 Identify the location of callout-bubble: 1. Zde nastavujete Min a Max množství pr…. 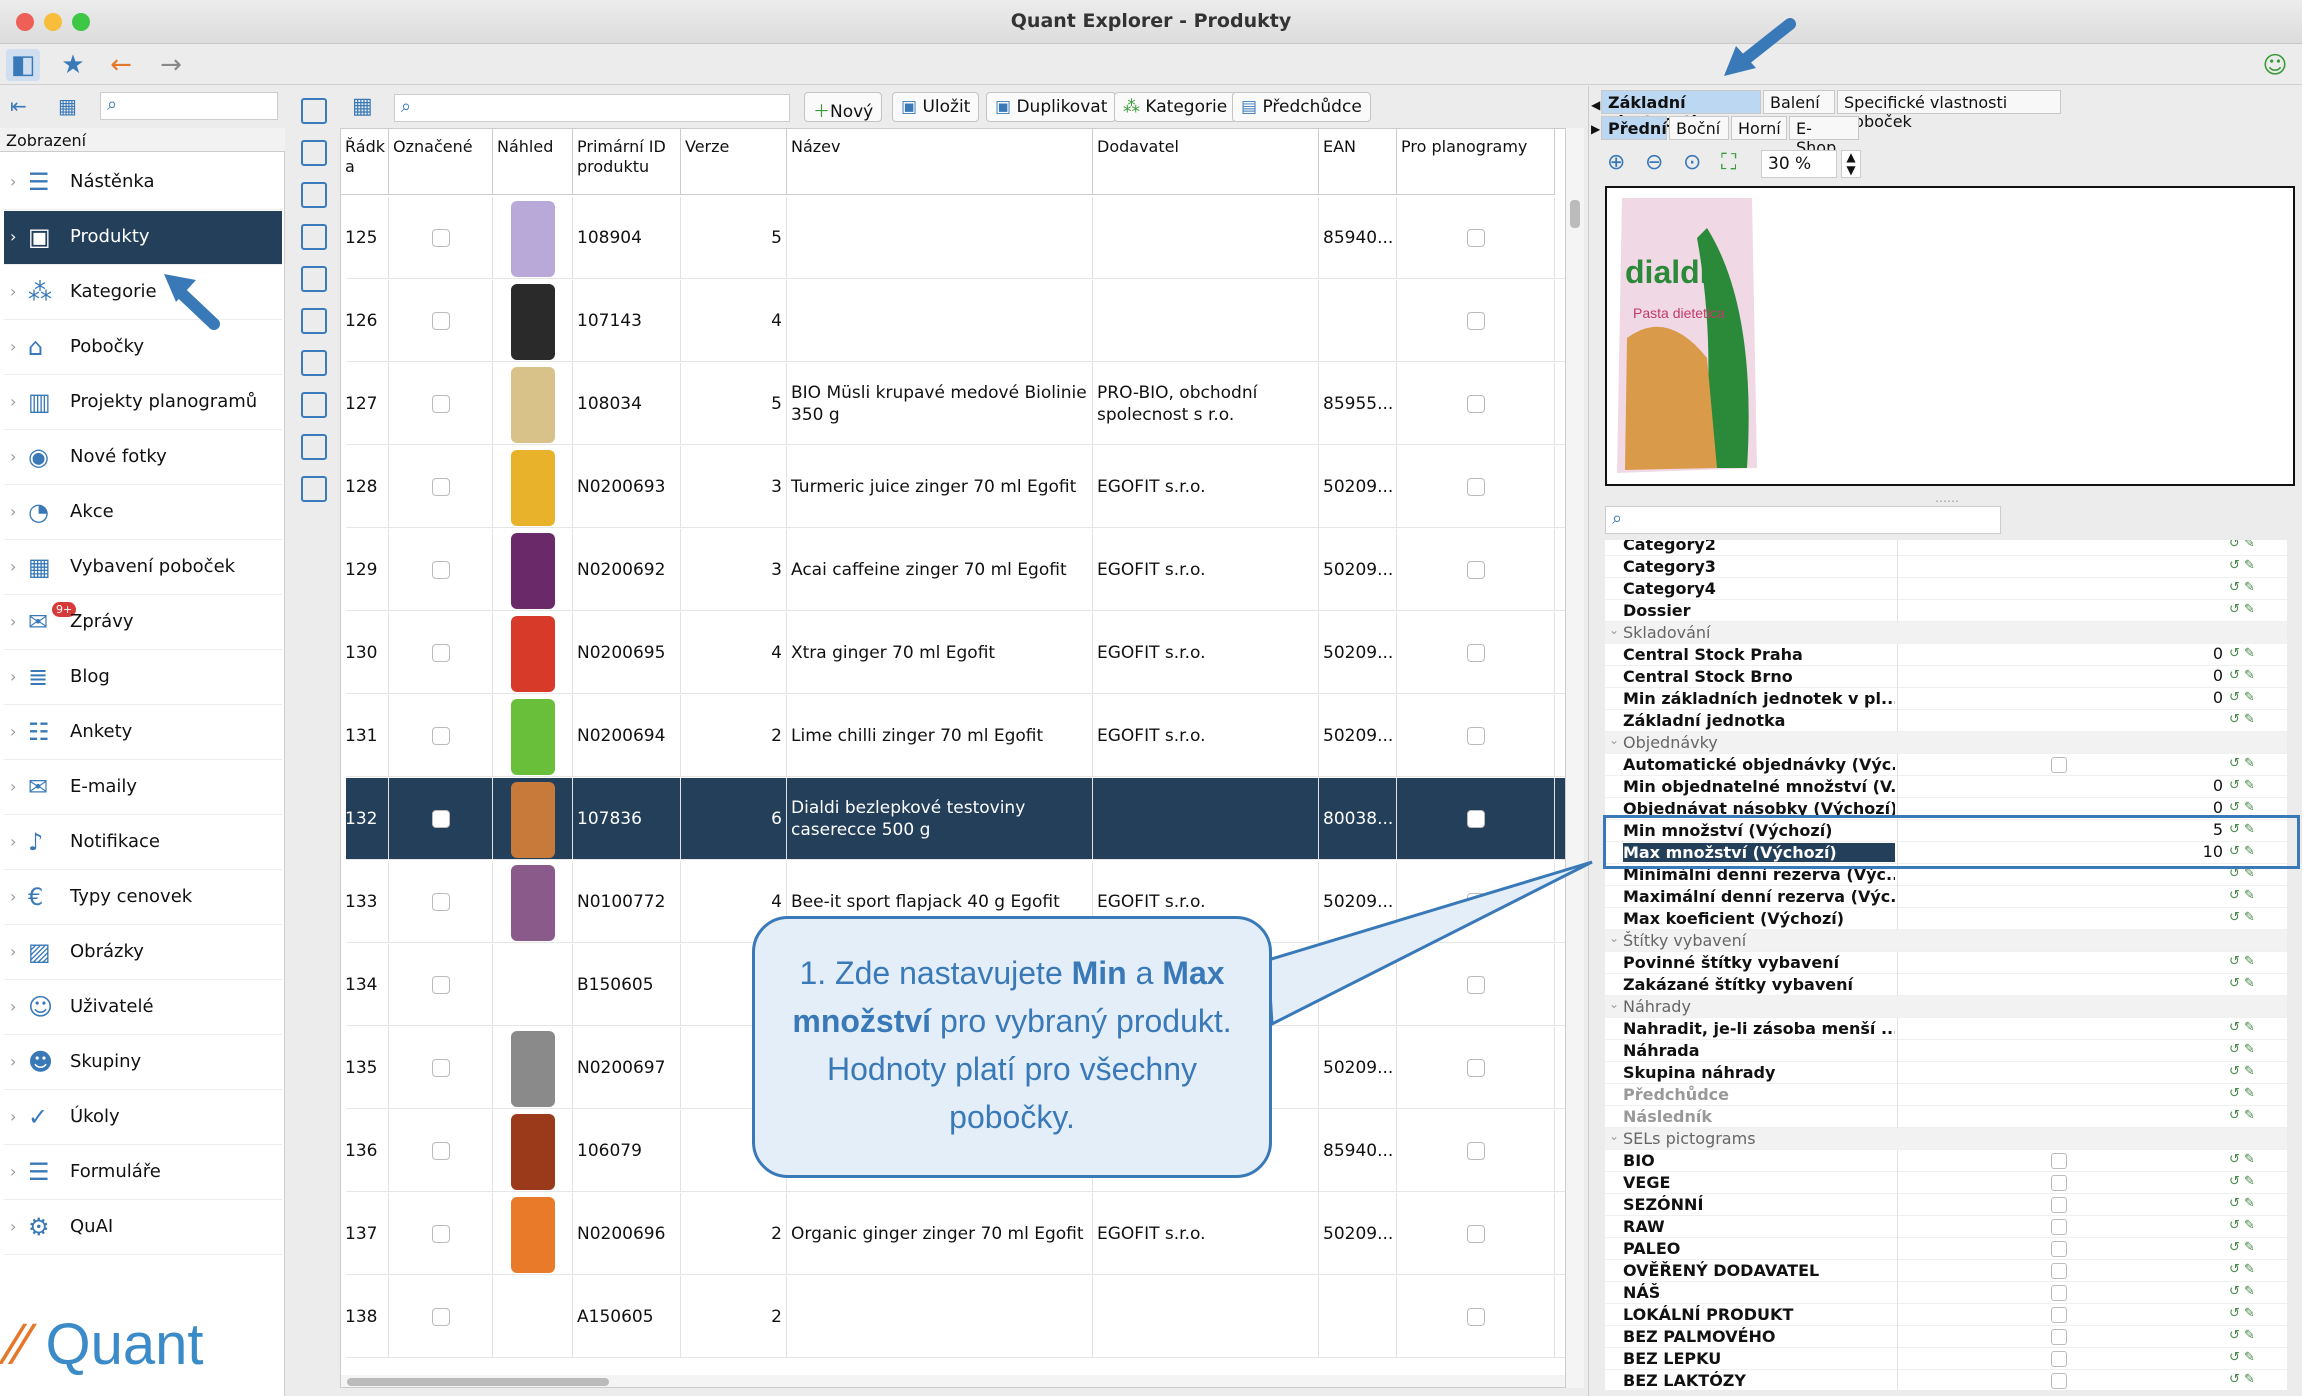
(1012, 1047).